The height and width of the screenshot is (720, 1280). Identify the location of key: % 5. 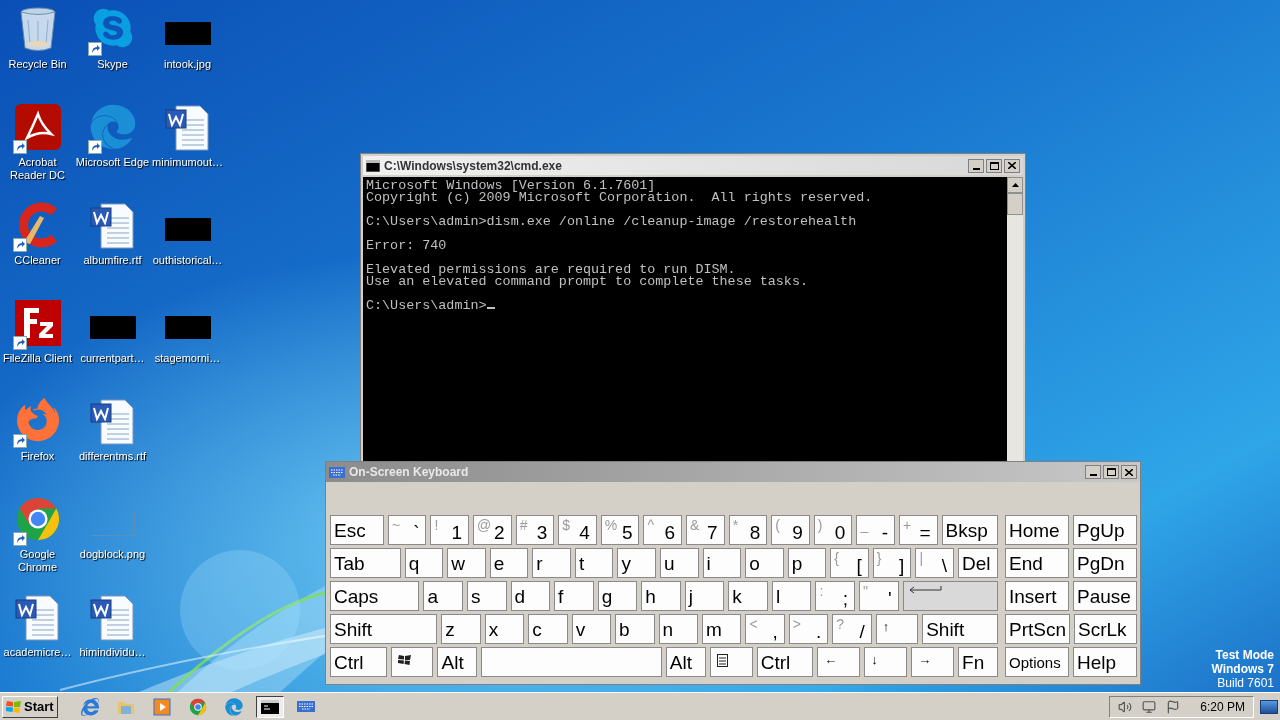
(620, 530).